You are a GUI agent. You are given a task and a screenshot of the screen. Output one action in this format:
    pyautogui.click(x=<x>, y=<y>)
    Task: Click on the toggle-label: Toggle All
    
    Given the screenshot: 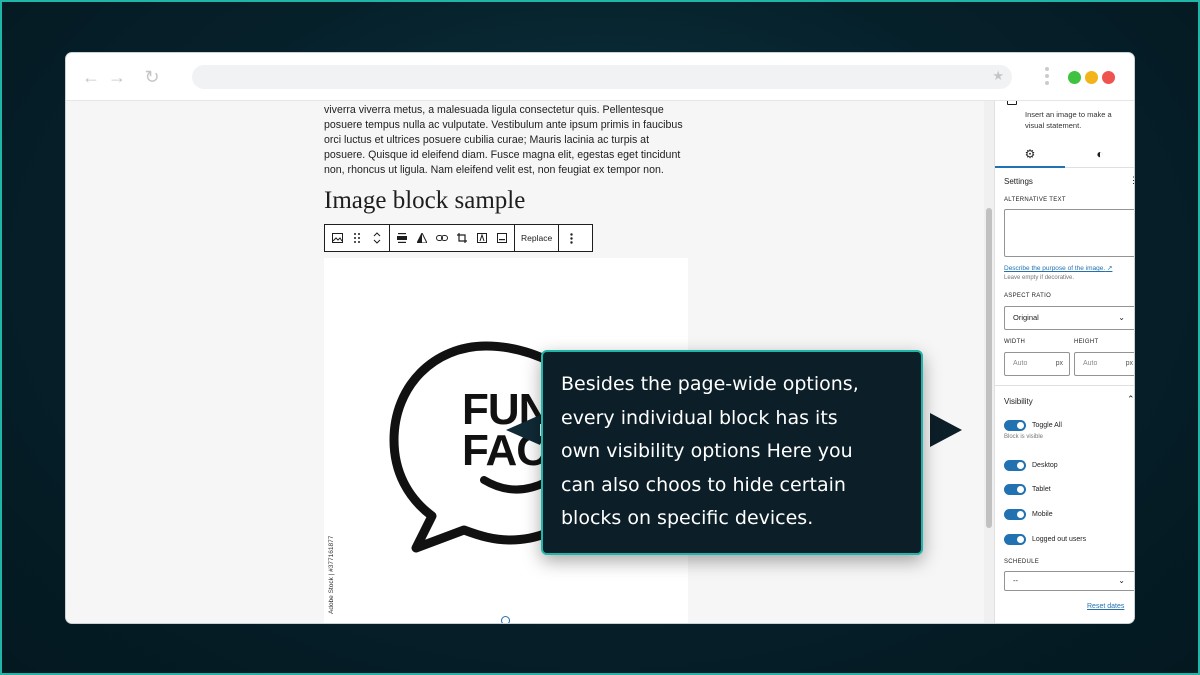 What is the action you would take?
    pyautogui.click(x=1047, y=425)
    